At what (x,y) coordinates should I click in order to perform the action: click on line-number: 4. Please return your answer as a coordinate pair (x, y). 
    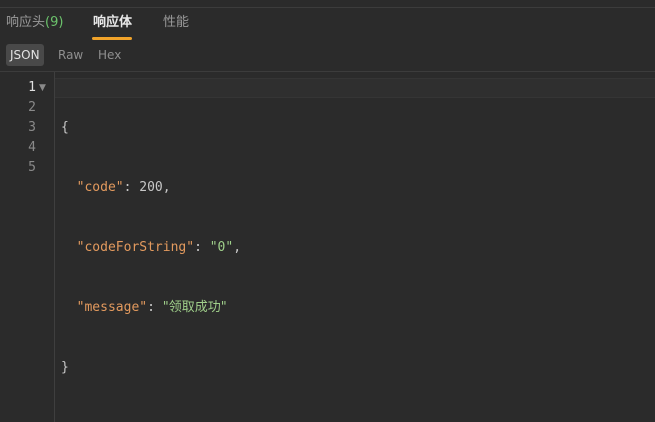
    Looking at the image, I should click on (32, 147).